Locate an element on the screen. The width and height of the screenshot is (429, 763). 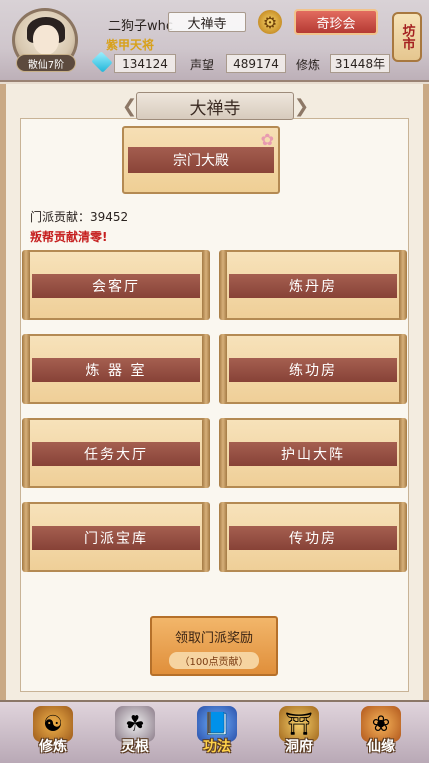
room-button-mission-hall: 任务大厅 is located at coordinates (116, 453).